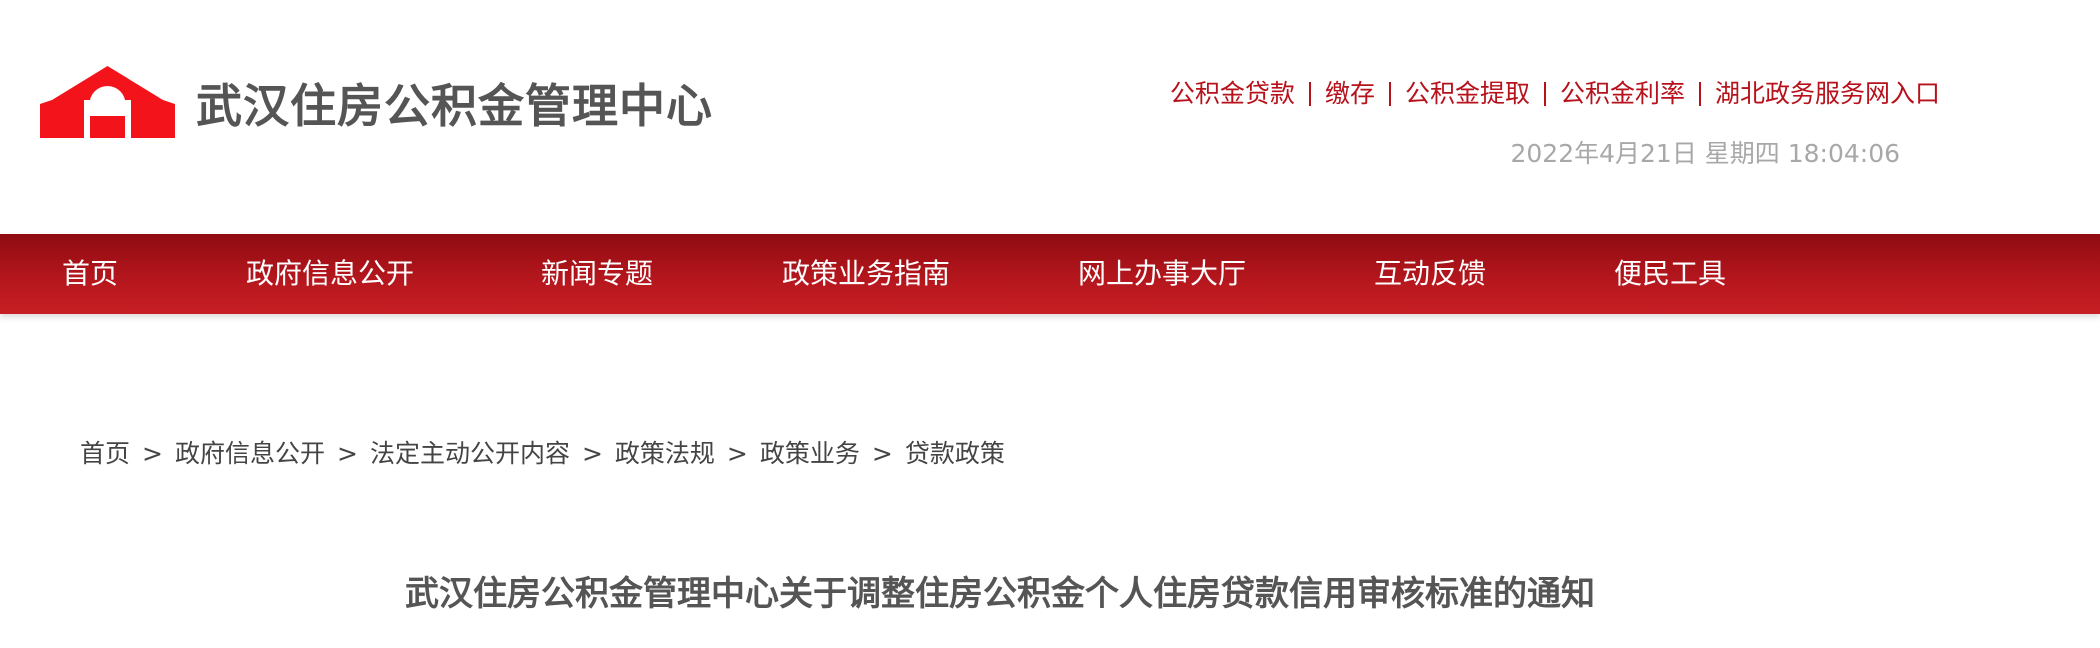  I want to click on breadcrumb-gov-info-disclosure: 政府信息公开, so click(250, 454).